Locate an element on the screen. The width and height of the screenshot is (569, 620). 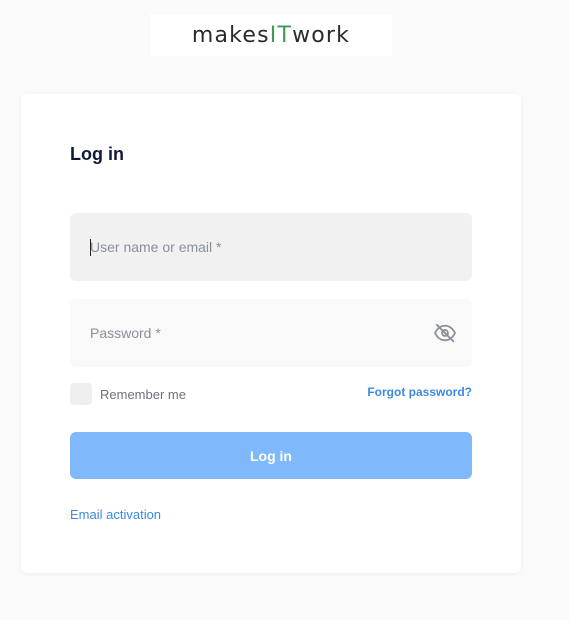
login-button: Log in is located at coordinates (271, 455).